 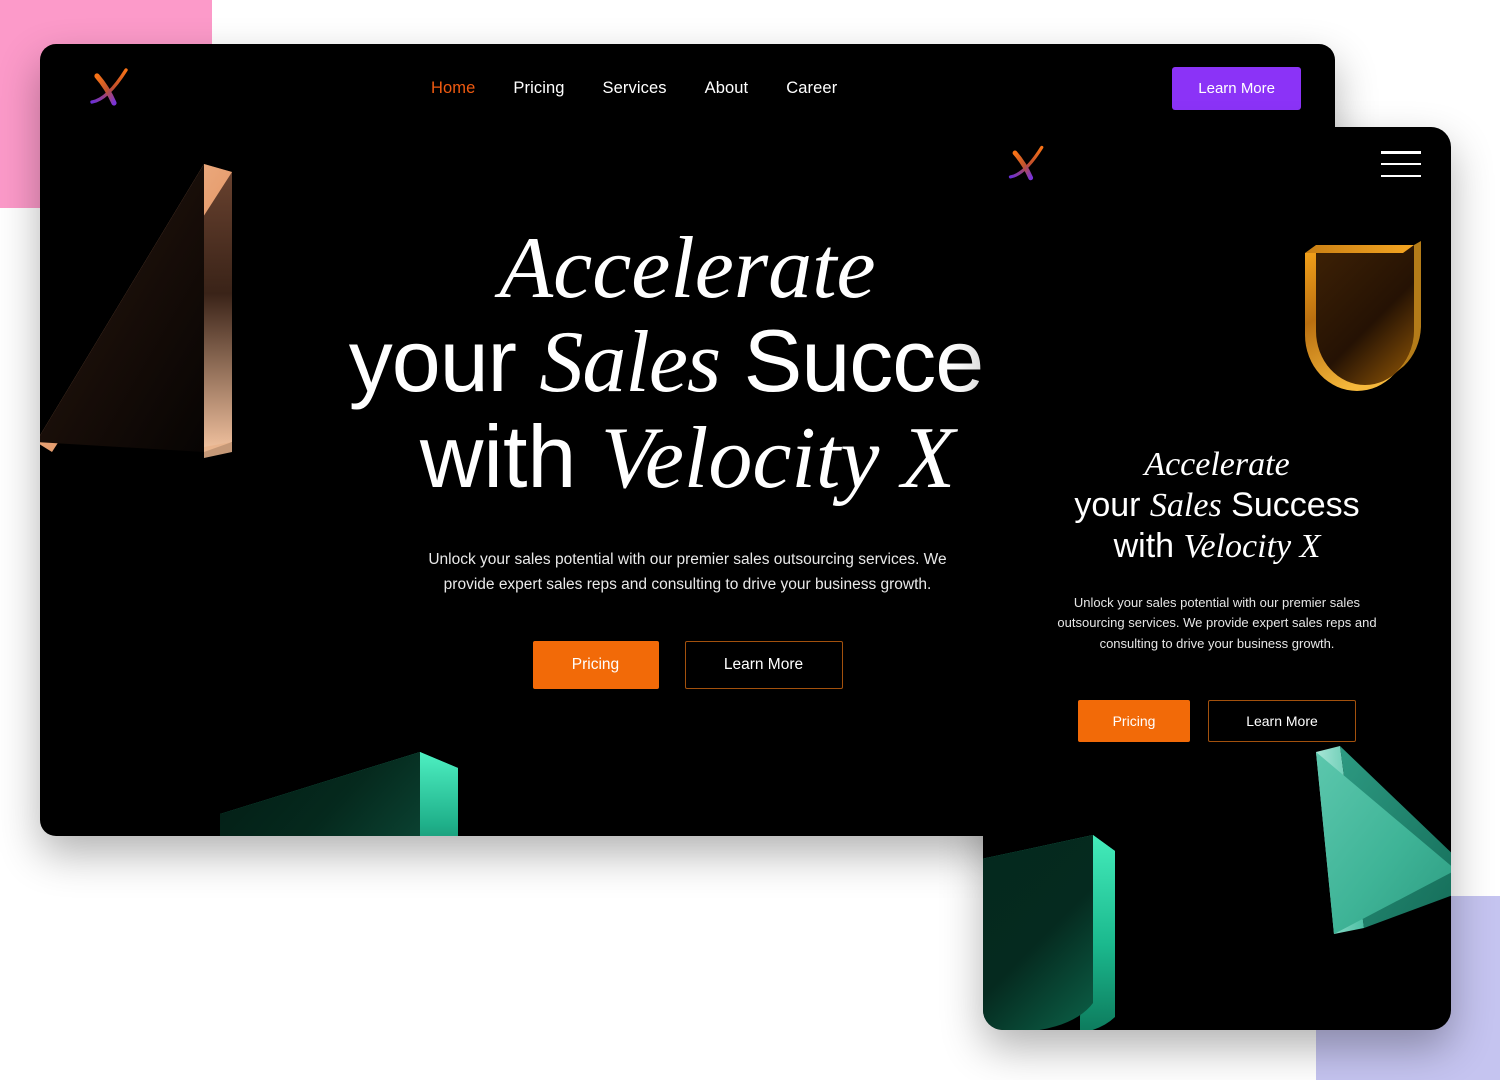 What do you see at coordinates (1112, 505) in the screenshot?
I see `mobile-headline-line-2-part-1: your` at bounding box center [1112, 505].